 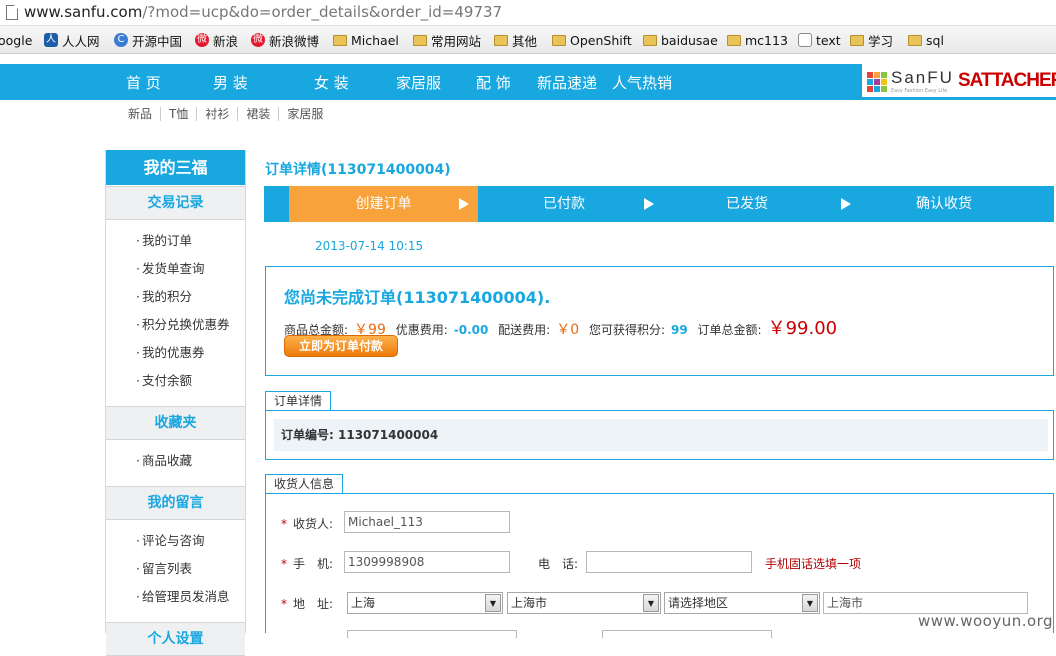 I want to click on province-select: 上海 ▼, so click(x=425, y=603).